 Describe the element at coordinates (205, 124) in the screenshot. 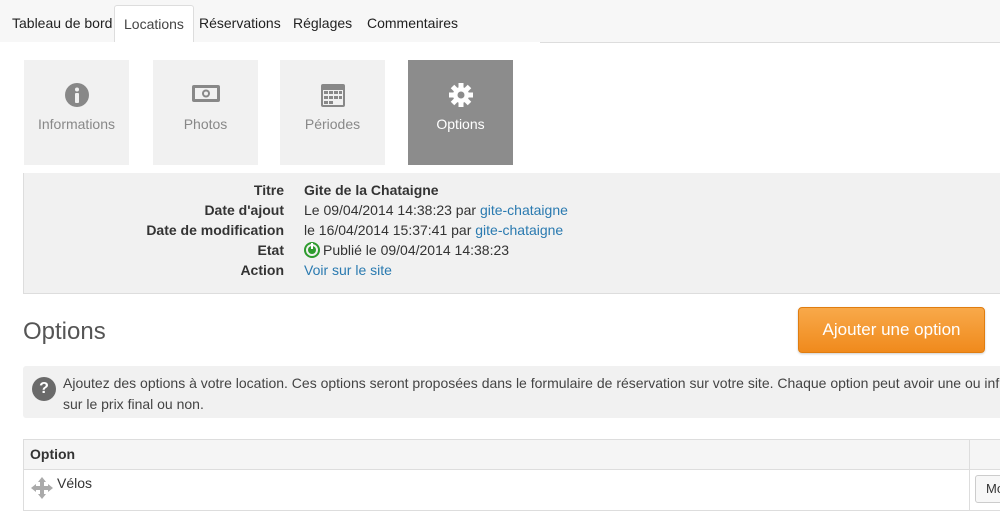

I see `tile-label: Photos` at that location.